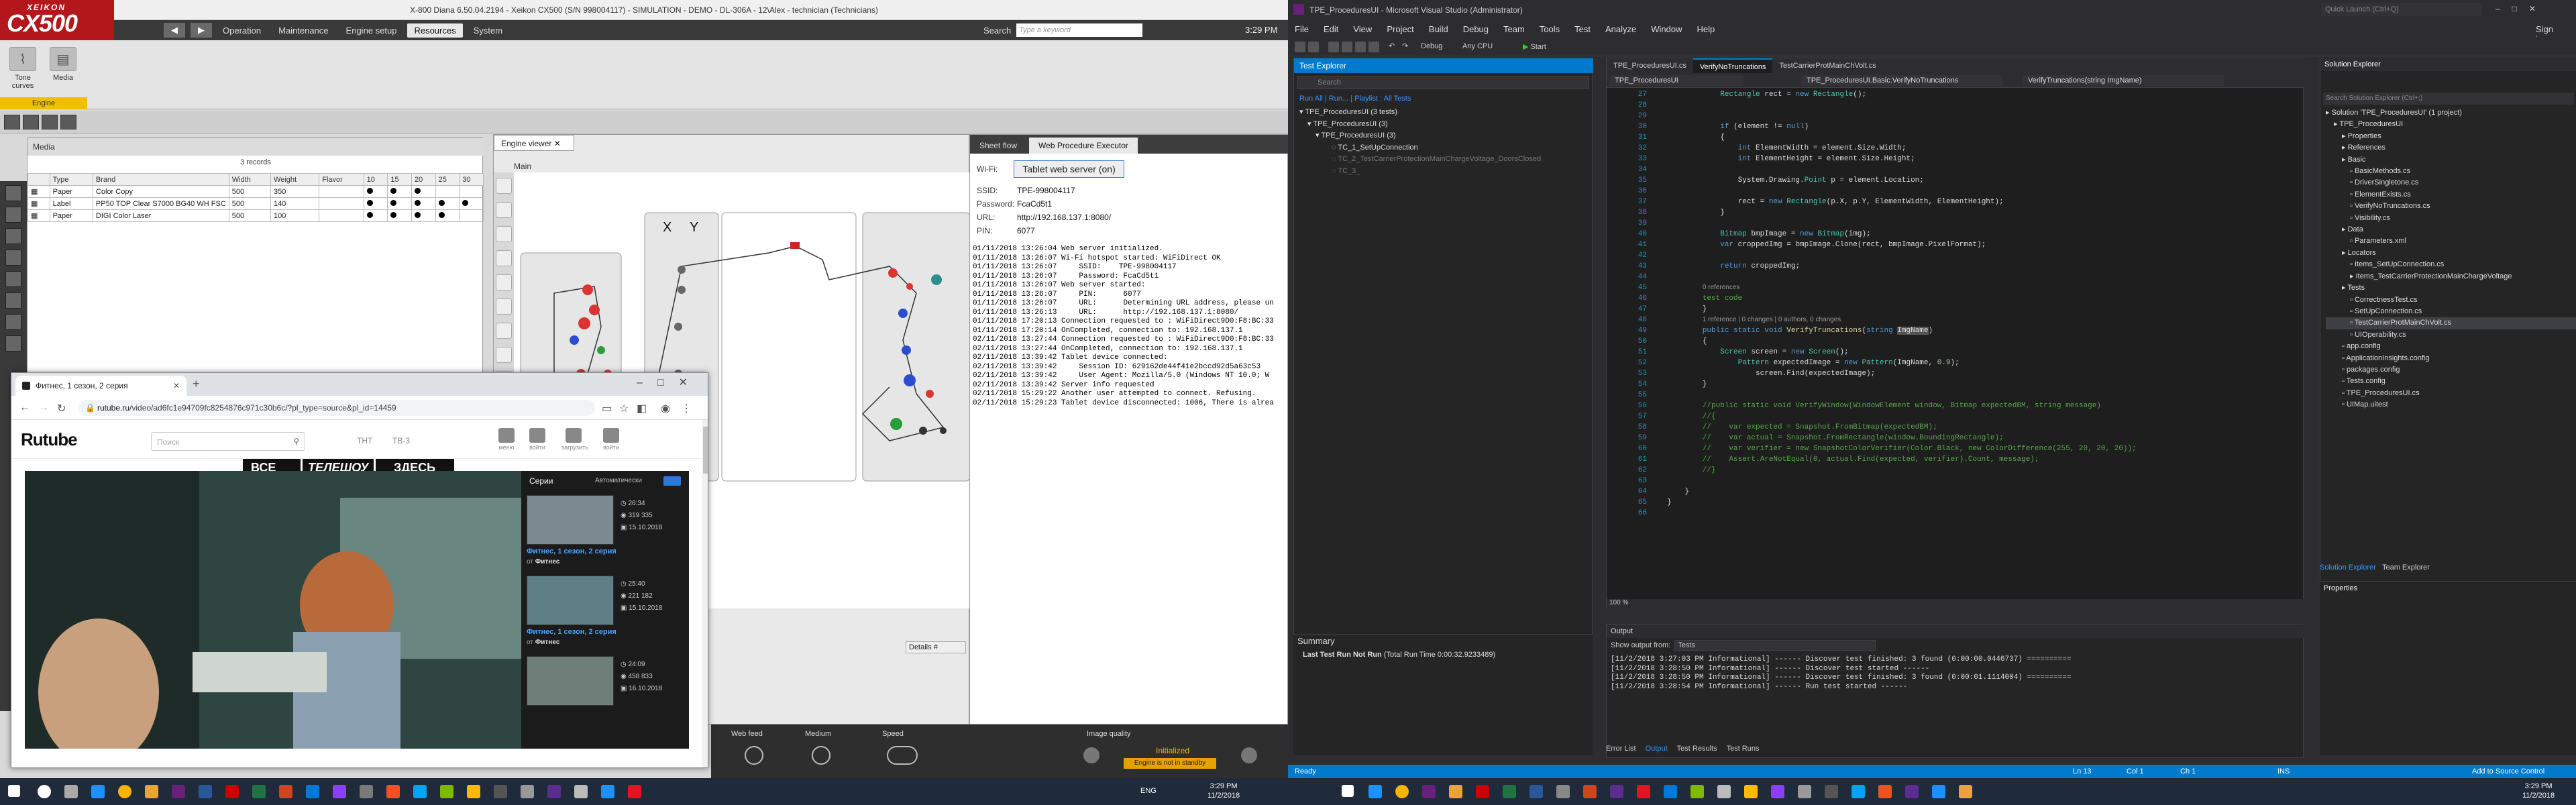 Image resolution: width=2576 pixels, height=805 pixels. I want to click on signin-tool: войти, so click(611, 439).